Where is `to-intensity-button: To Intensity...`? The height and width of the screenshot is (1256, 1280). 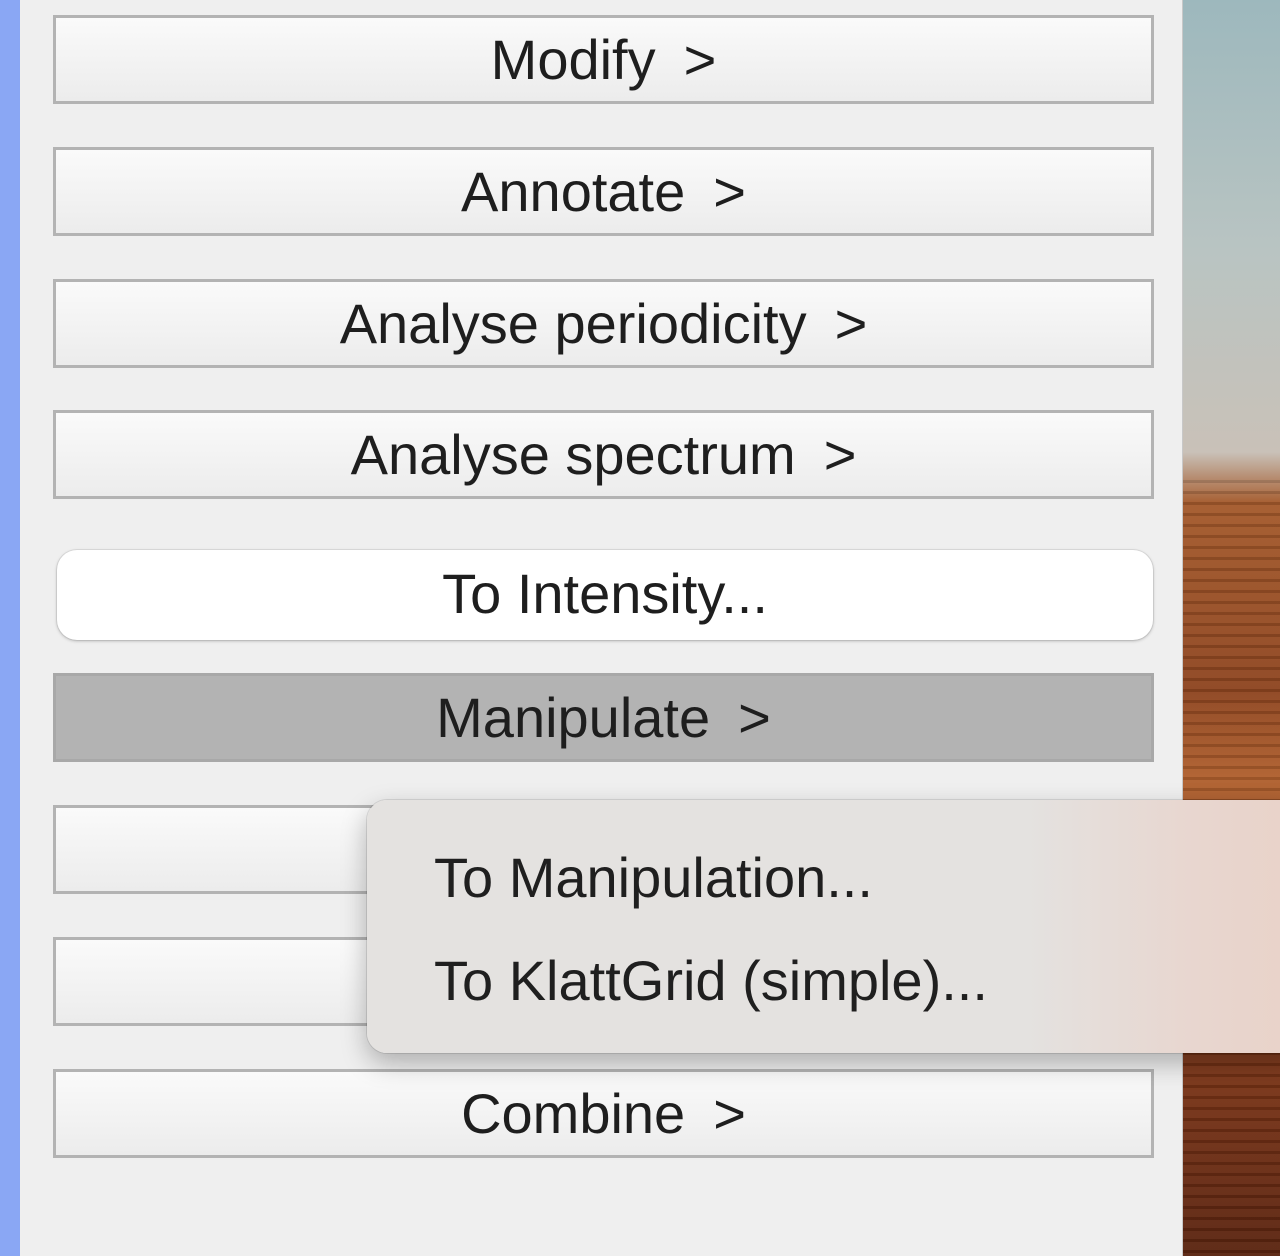
to-intensity-button: To Intensity... is located at coordinates (605, 595).